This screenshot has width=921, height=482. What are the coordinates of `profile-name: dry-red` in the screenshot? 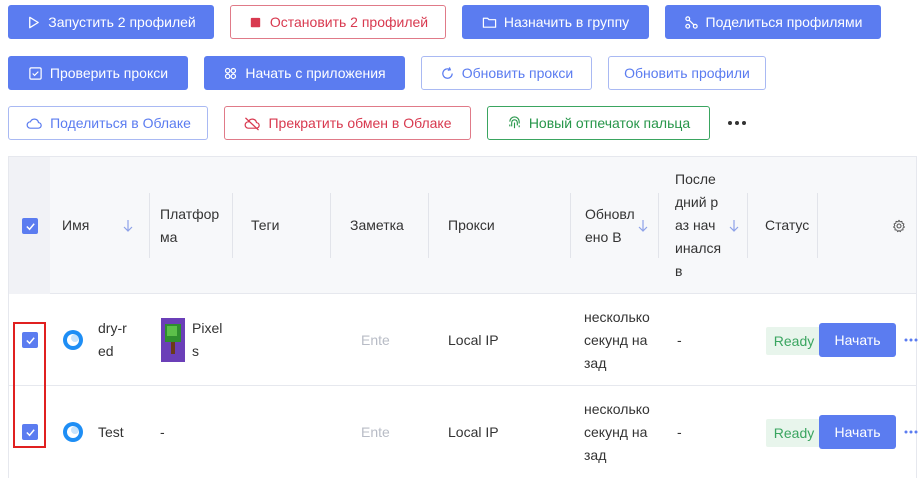 It's located at (118, 340).